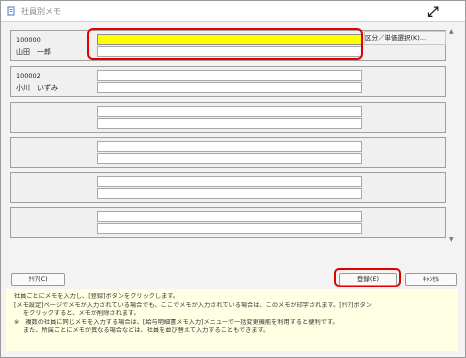  Describe the element at coordinates (233, 11) in the screenshot. I see `title-bar: 社員別メモ ⤢` at that location.